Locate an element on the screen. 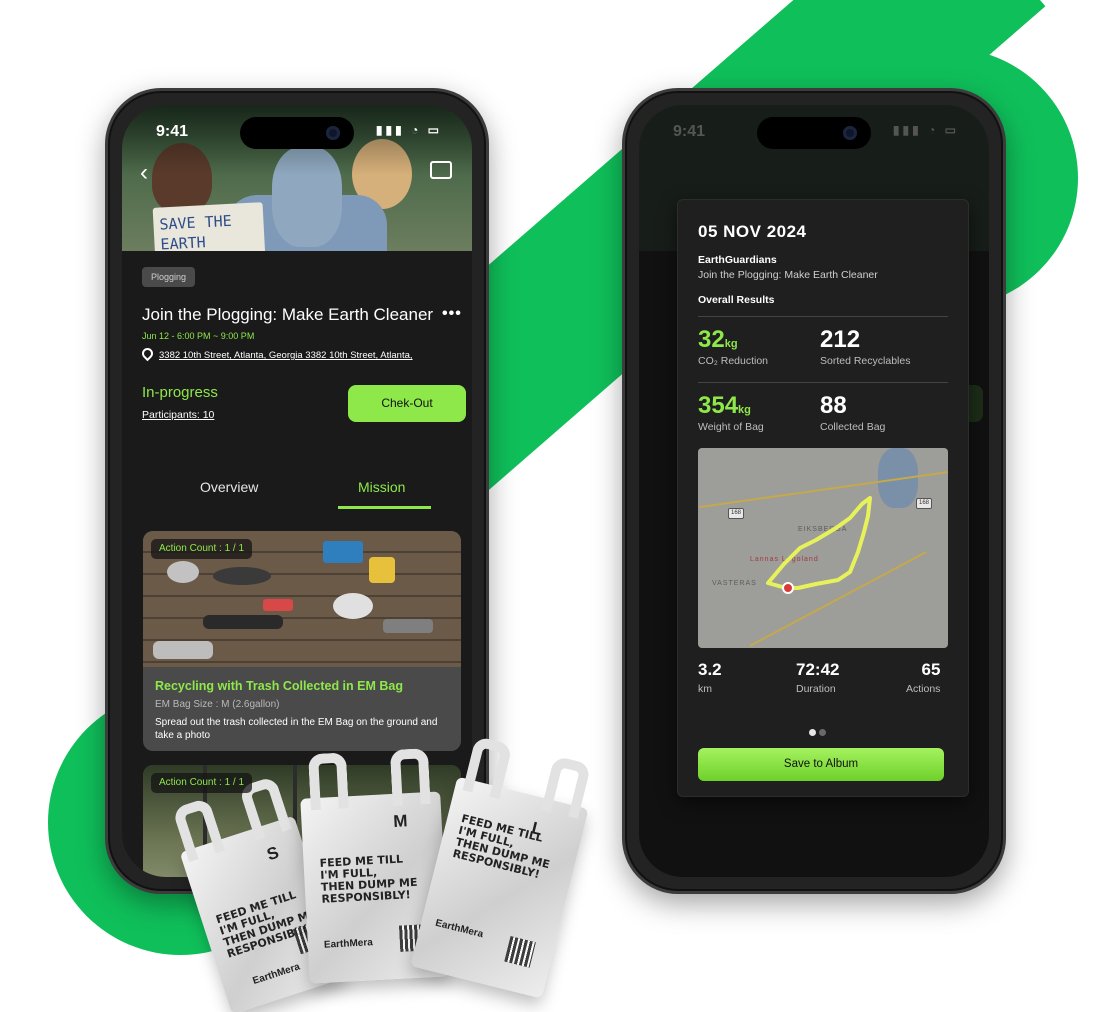 The image size is (1110, 1012). stat-value: 32 is located at coordinates (711, 339).